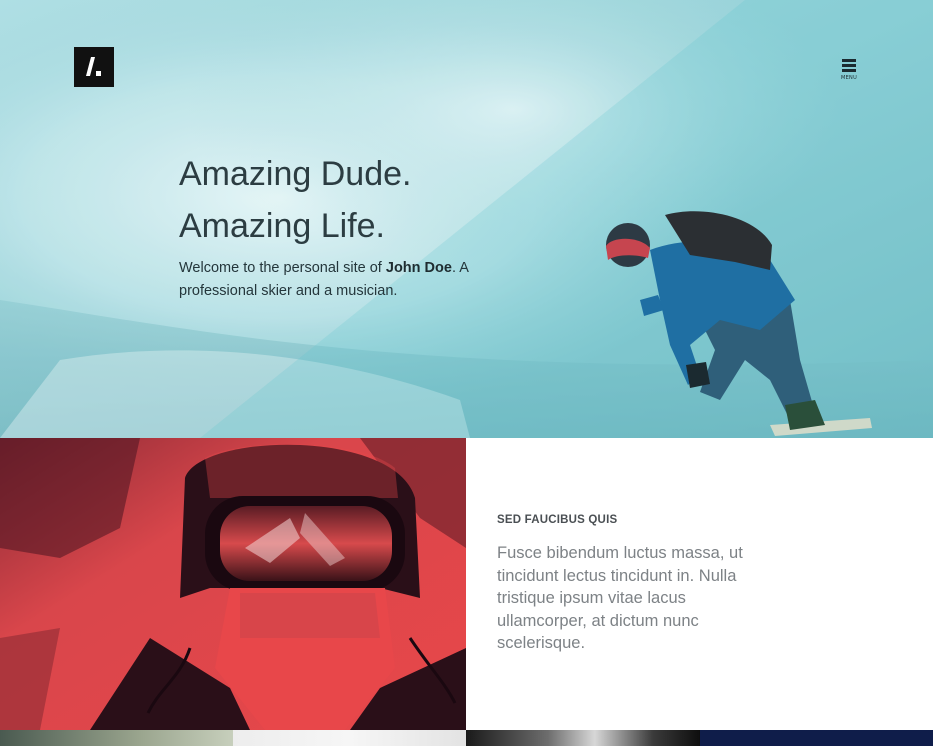 The height and width of the screenshot is (746, 933). I want to click on hero-title: Amazing Dude. Amazing Life., so click(329, 200).